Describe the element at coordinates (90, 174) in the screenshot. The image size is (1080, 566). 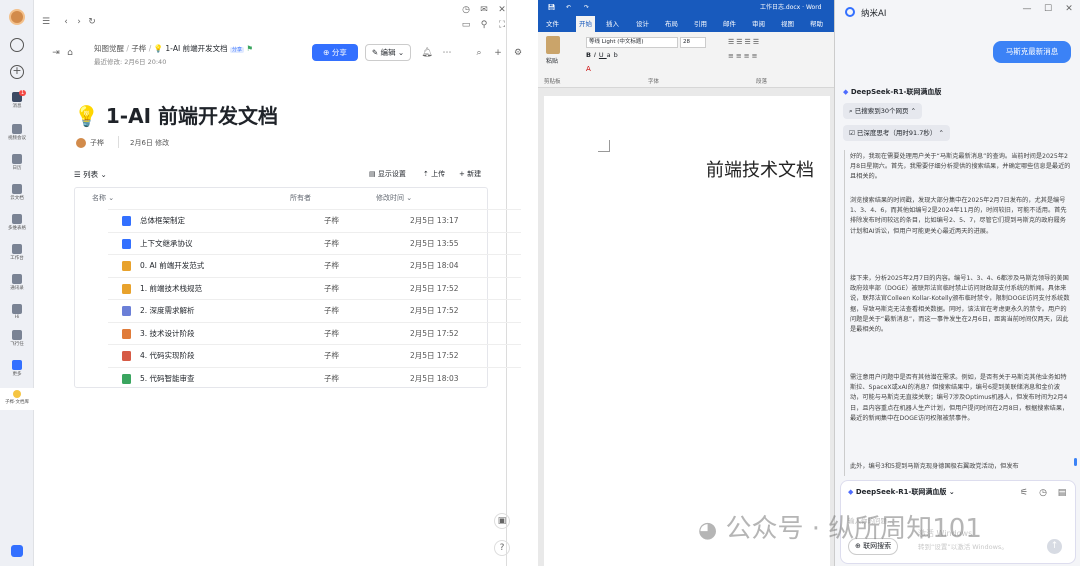
I see `view-toggle: ☰ 列表 ⌄` at that location.